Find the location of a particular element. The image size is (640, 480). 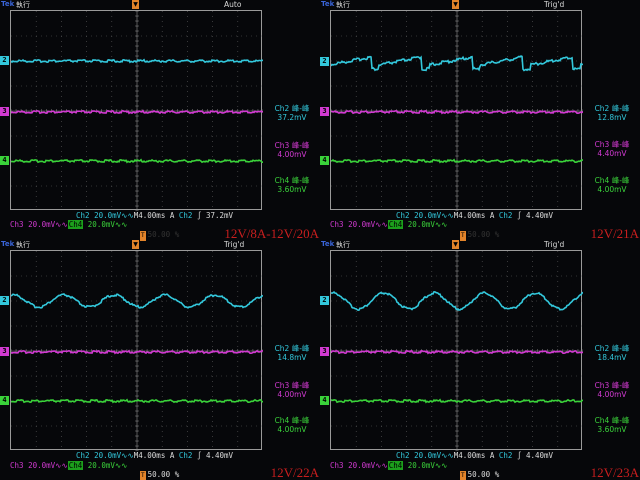

ch2-settings-row: Ch2 20.0mV∿∿M4.00ms A Ch2 ∫ 37.2mV is located at coordinates (160, 215).